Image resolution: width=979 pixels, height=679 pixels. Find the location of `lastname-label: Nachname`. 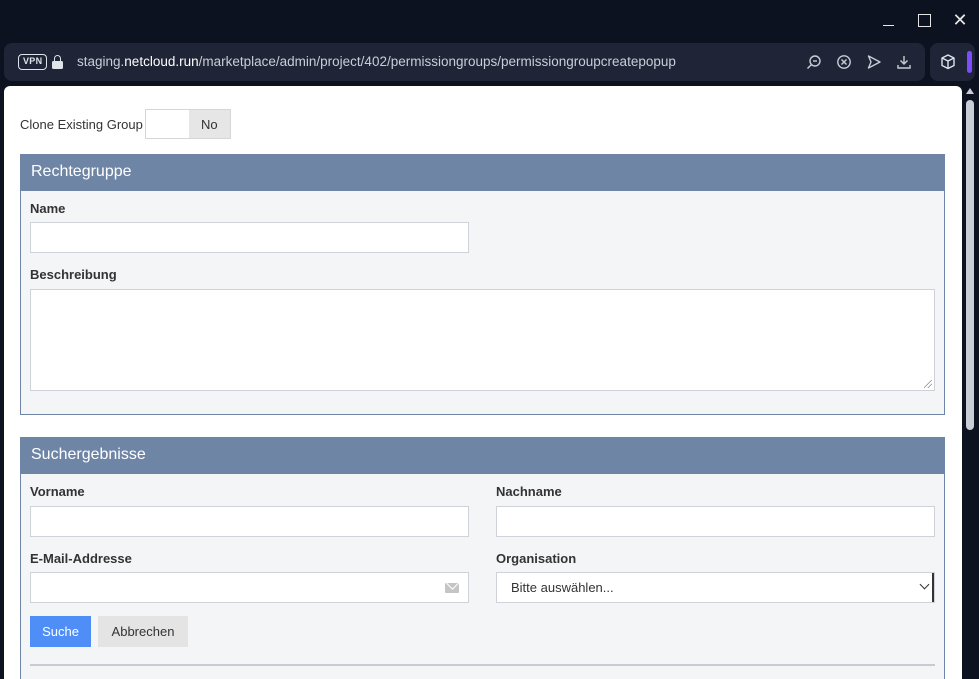

lastname-label: Nachname is located at coordinates (529, 491).